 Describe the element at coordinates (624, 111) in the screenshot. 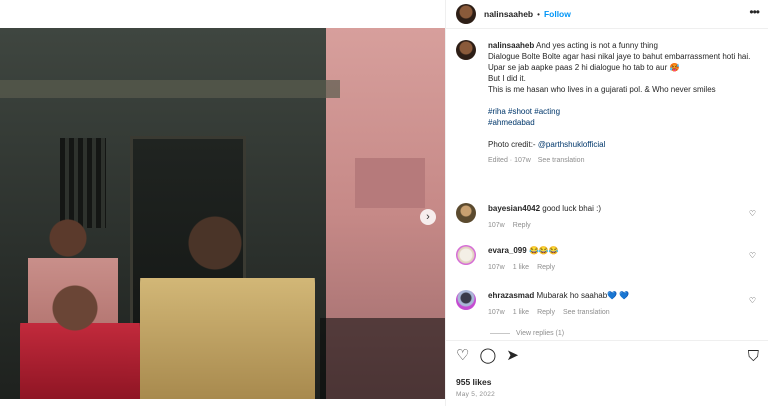

I see `hashtags-line-1: #riha #shoot #acting` at that location.